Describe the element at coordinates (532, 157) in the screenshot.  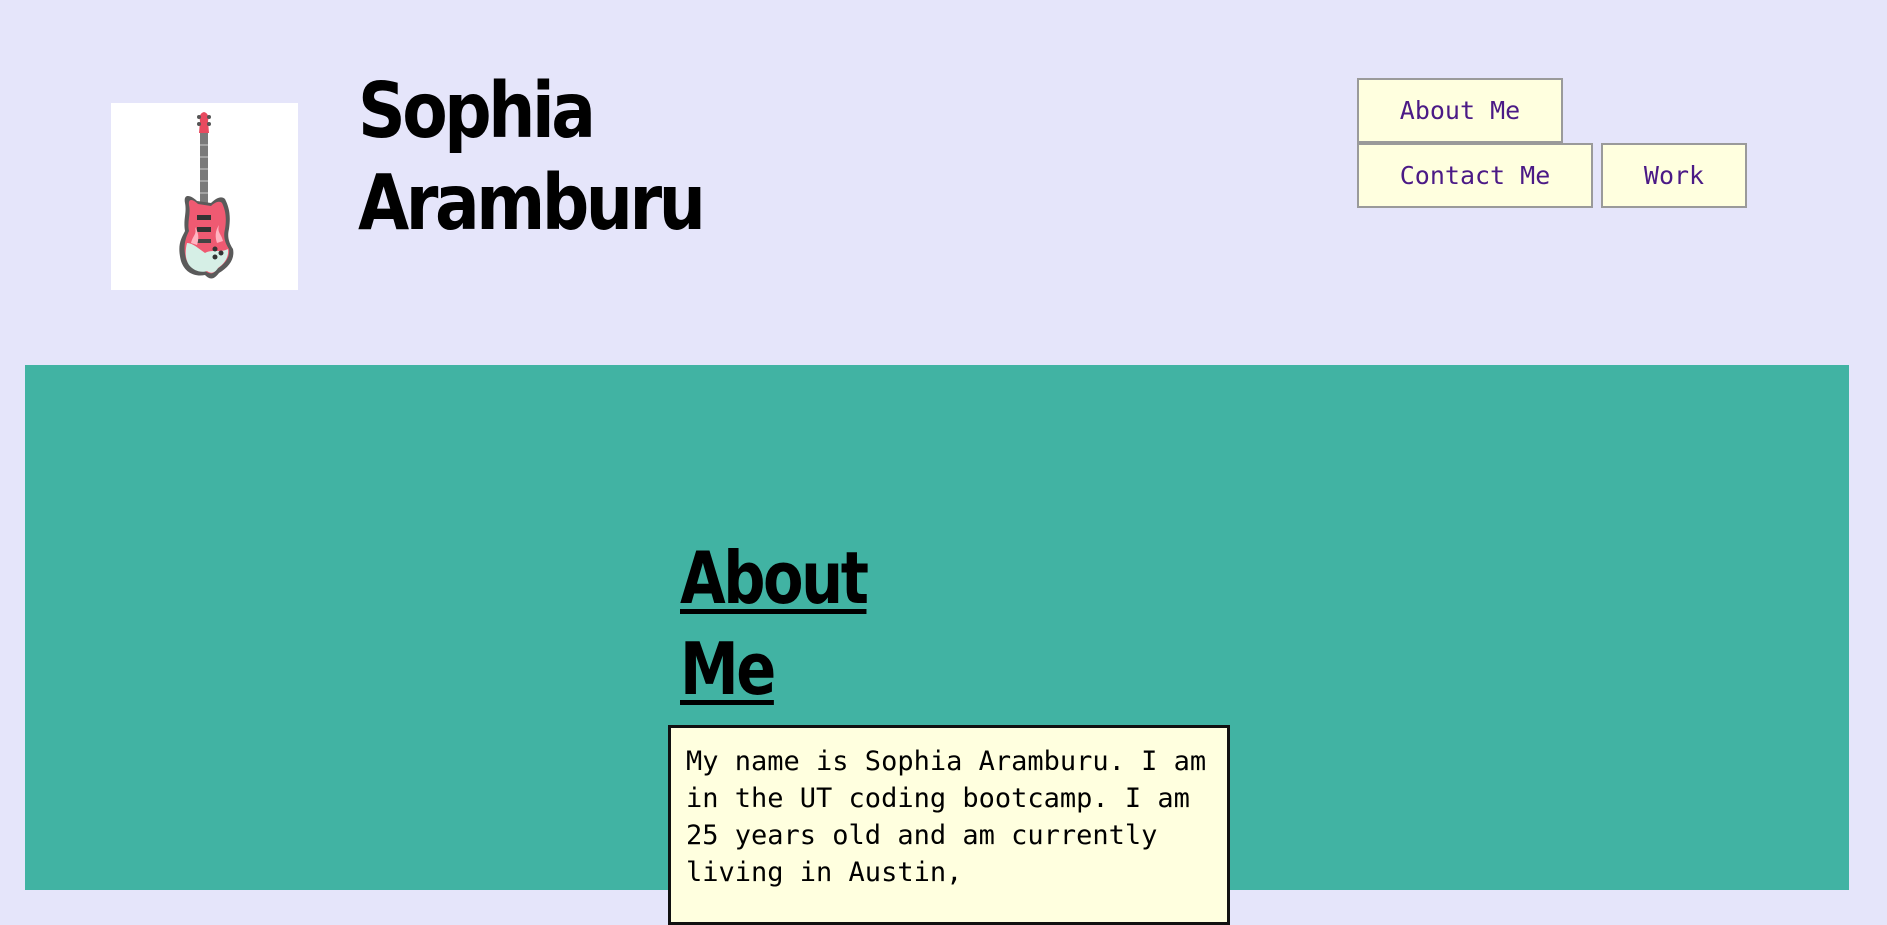
I see `site-title: Sophia Aramburu` at that location.